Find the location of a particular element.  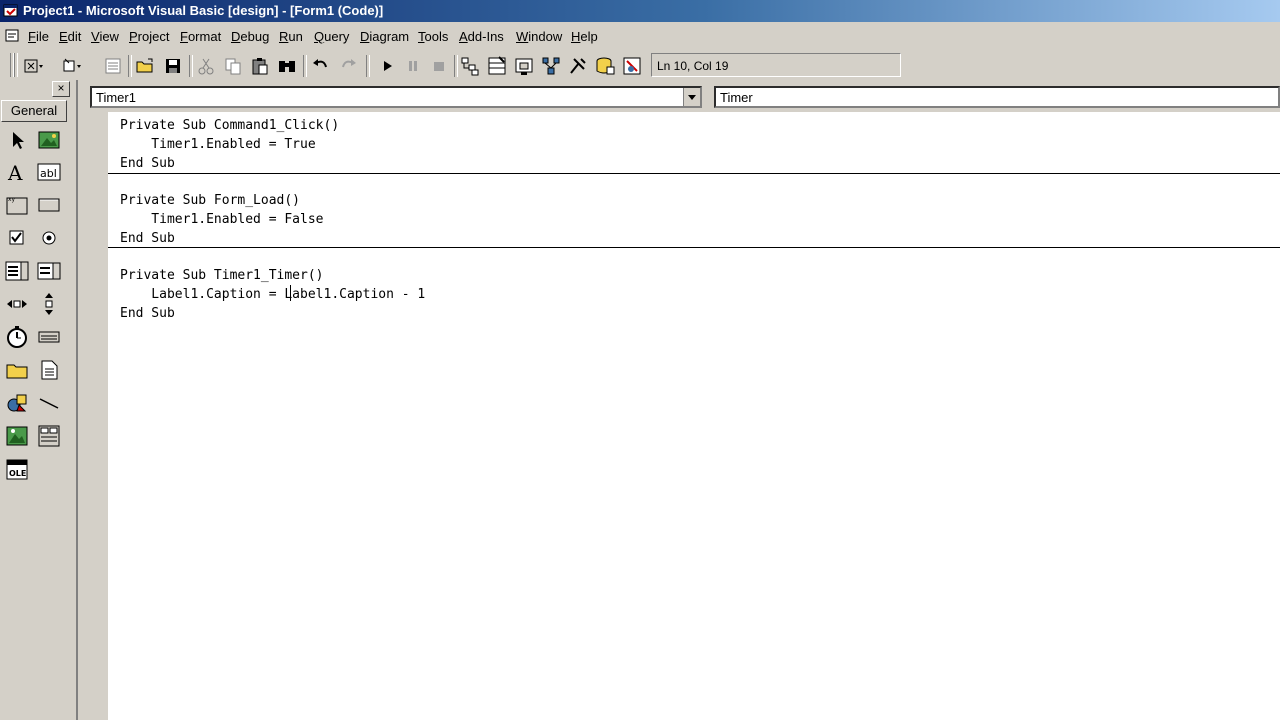

undo-icon is located at coordinates (321, 66).